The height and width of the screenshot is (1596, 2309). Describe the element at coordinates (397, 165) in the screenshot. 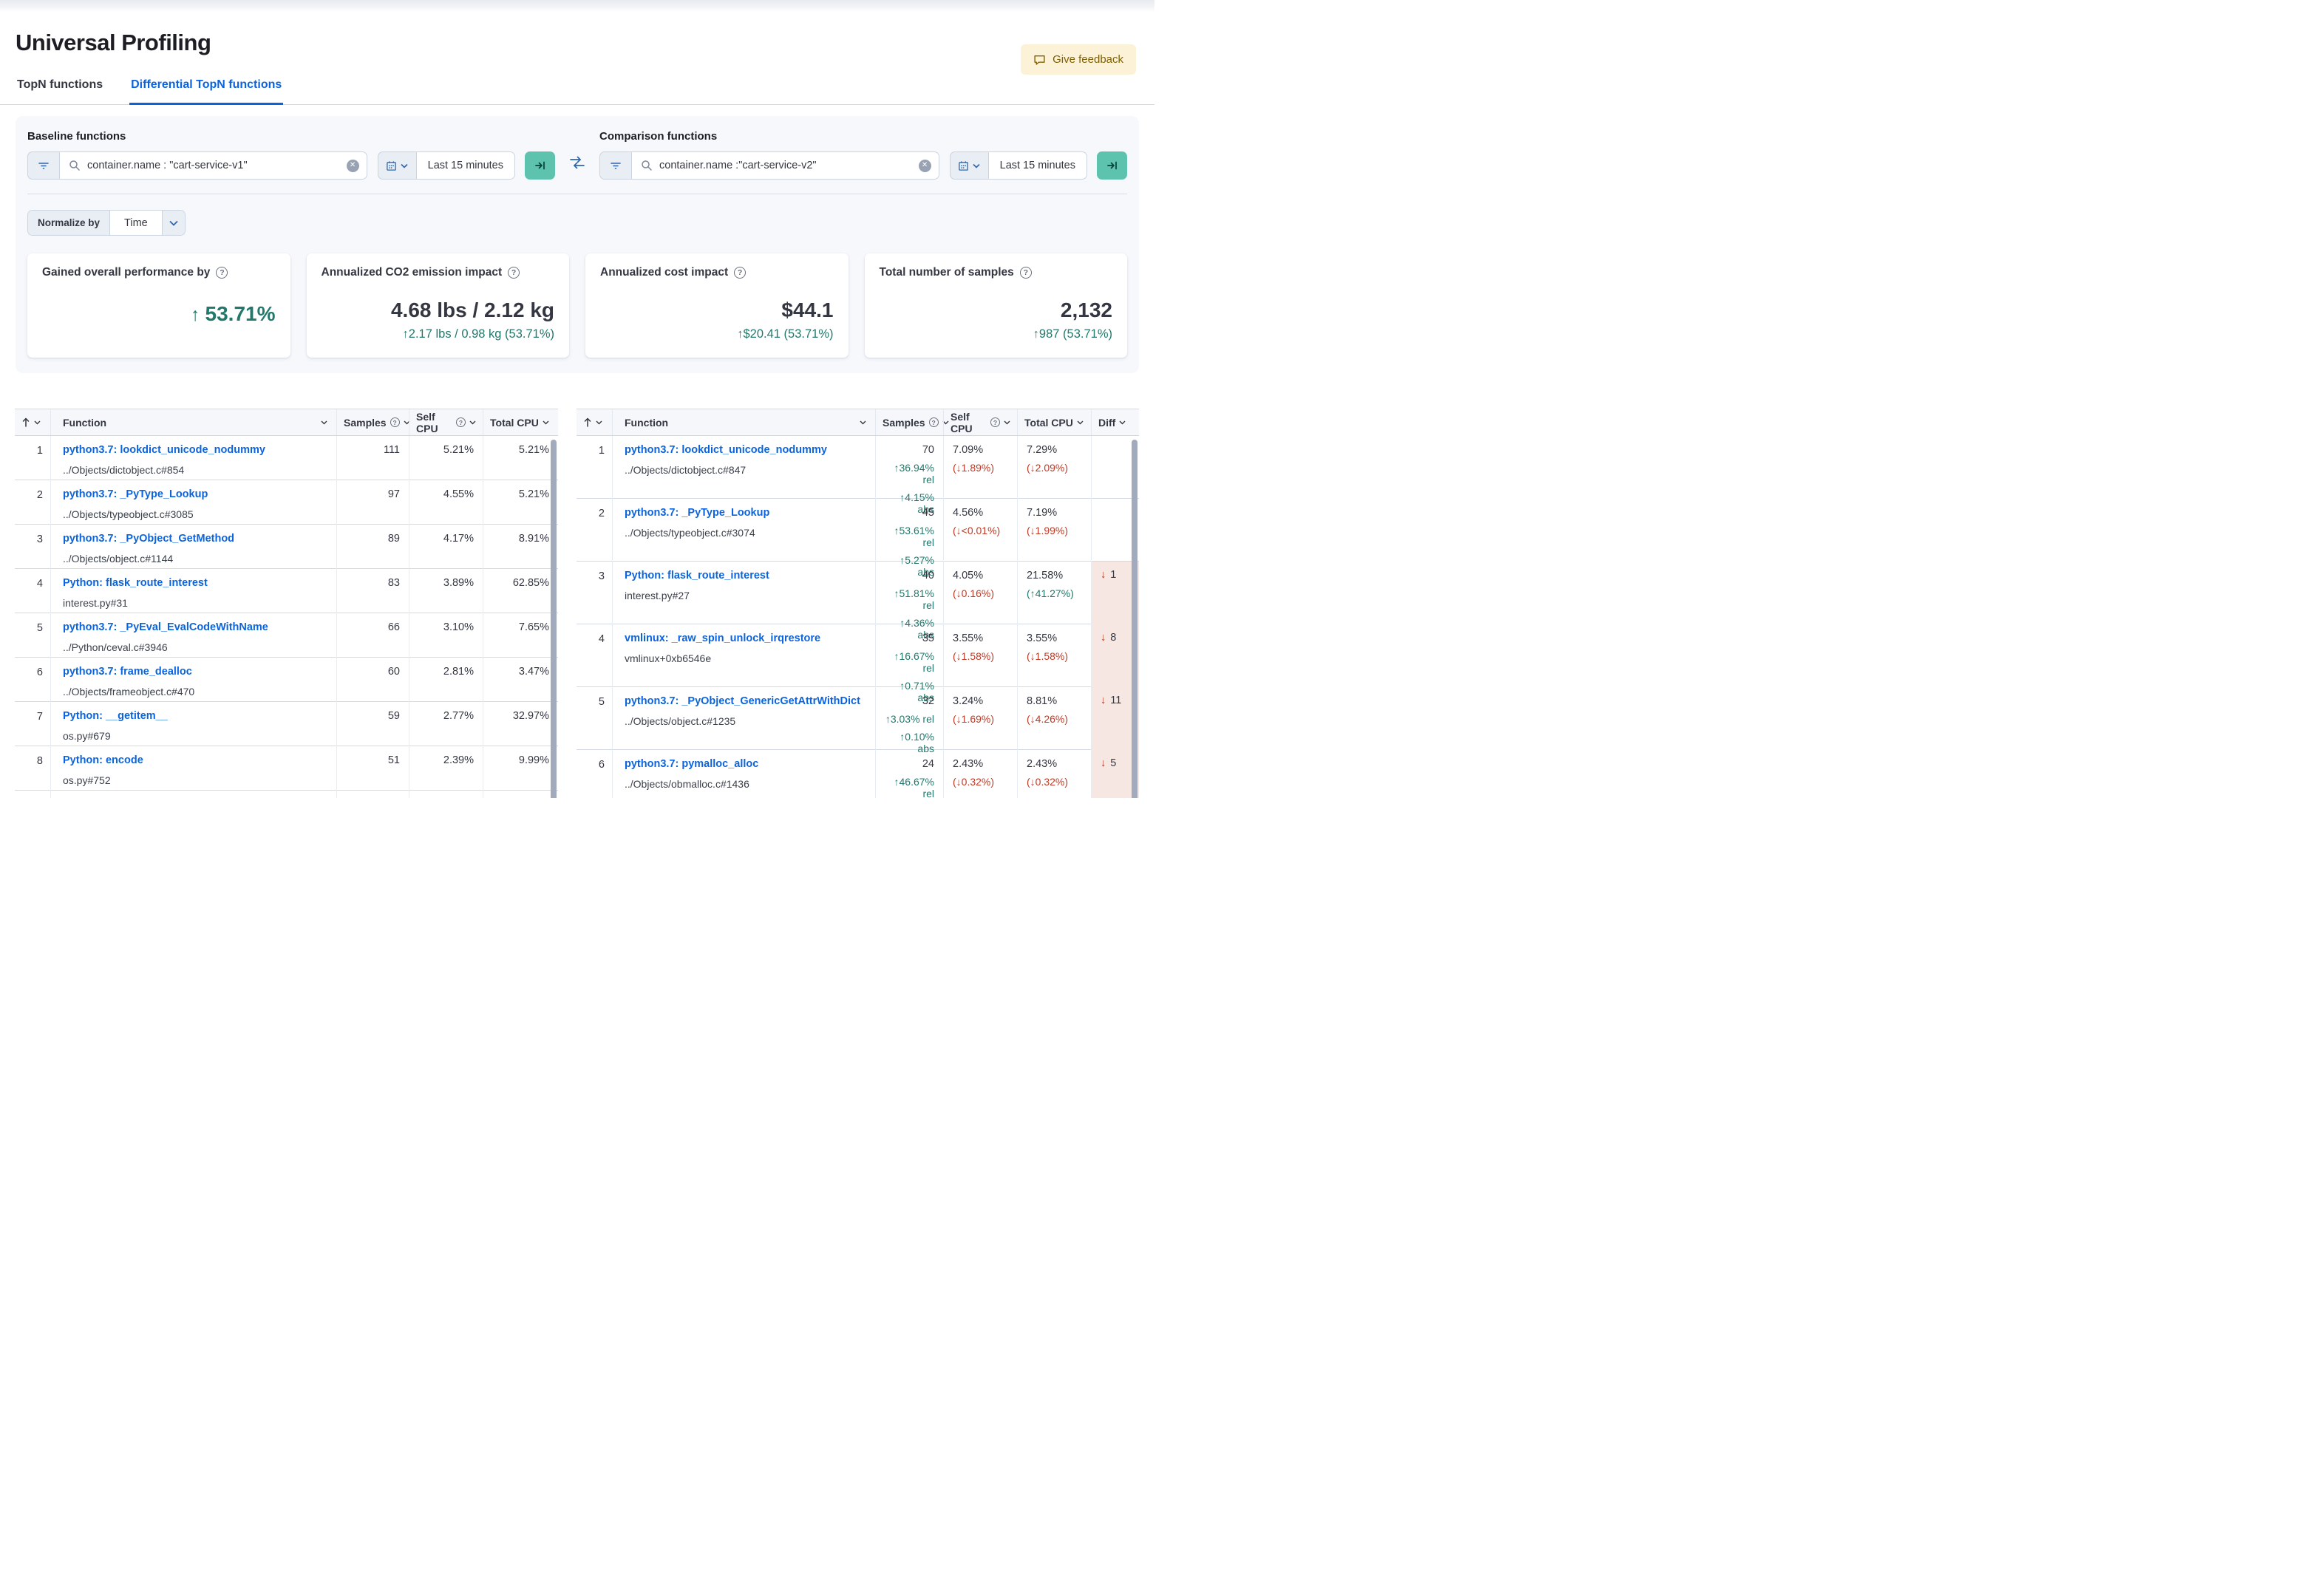

I see `baseline-calendar-button` at that location.